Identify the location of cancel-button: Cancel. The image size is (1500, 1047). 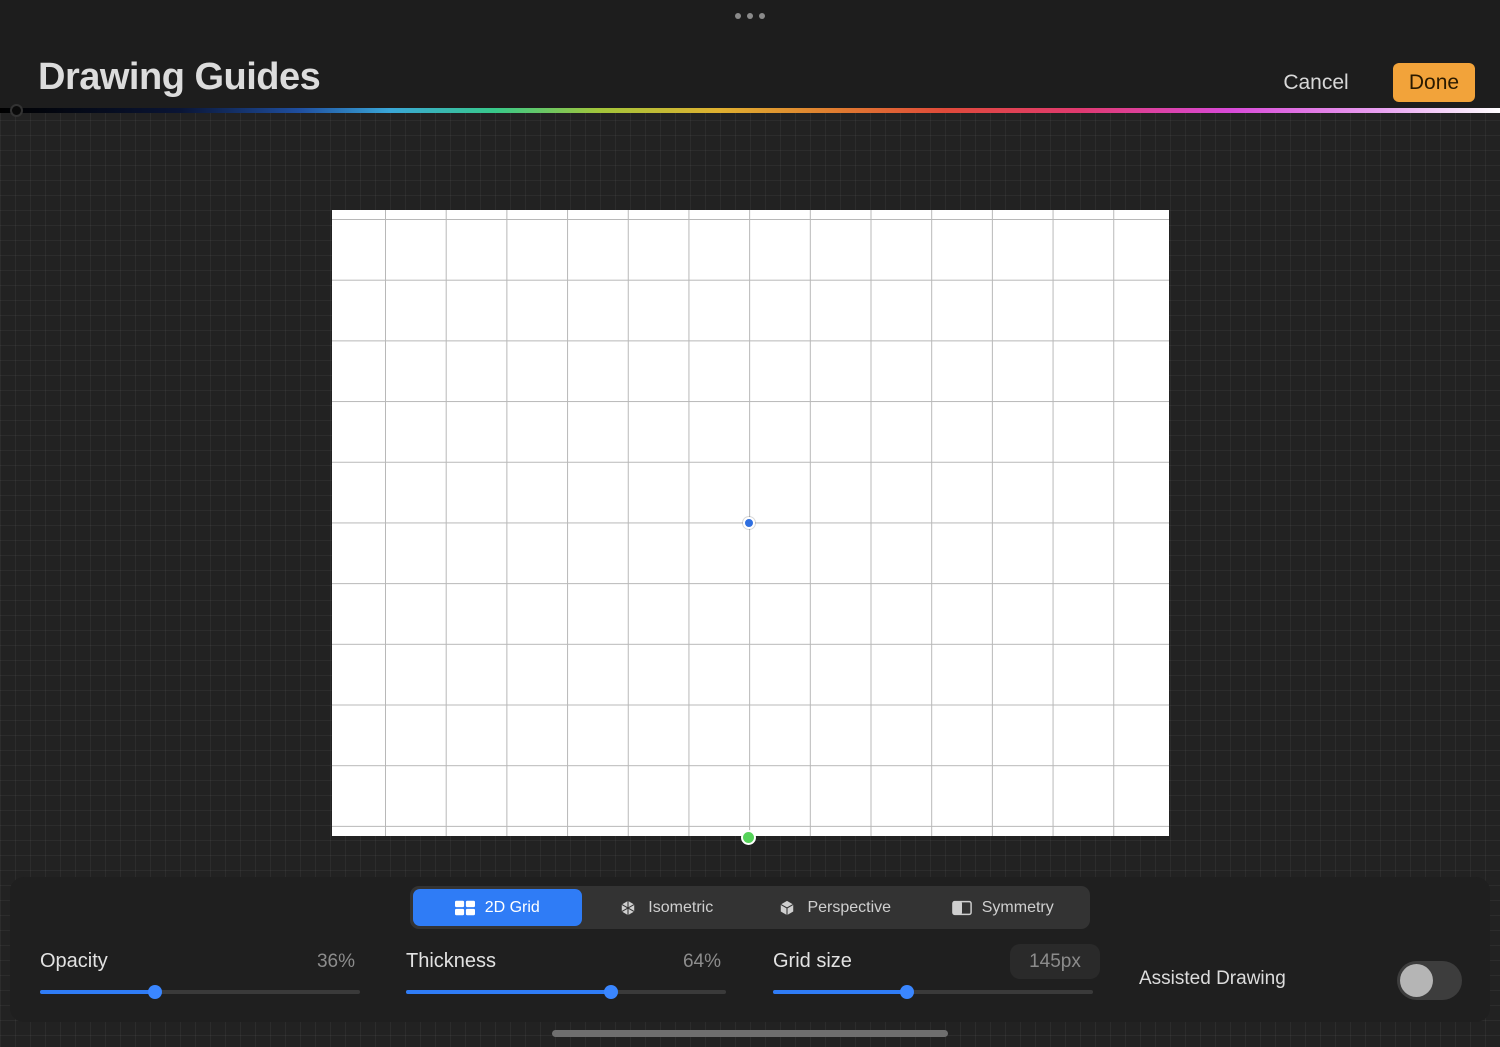
(1316, 83).